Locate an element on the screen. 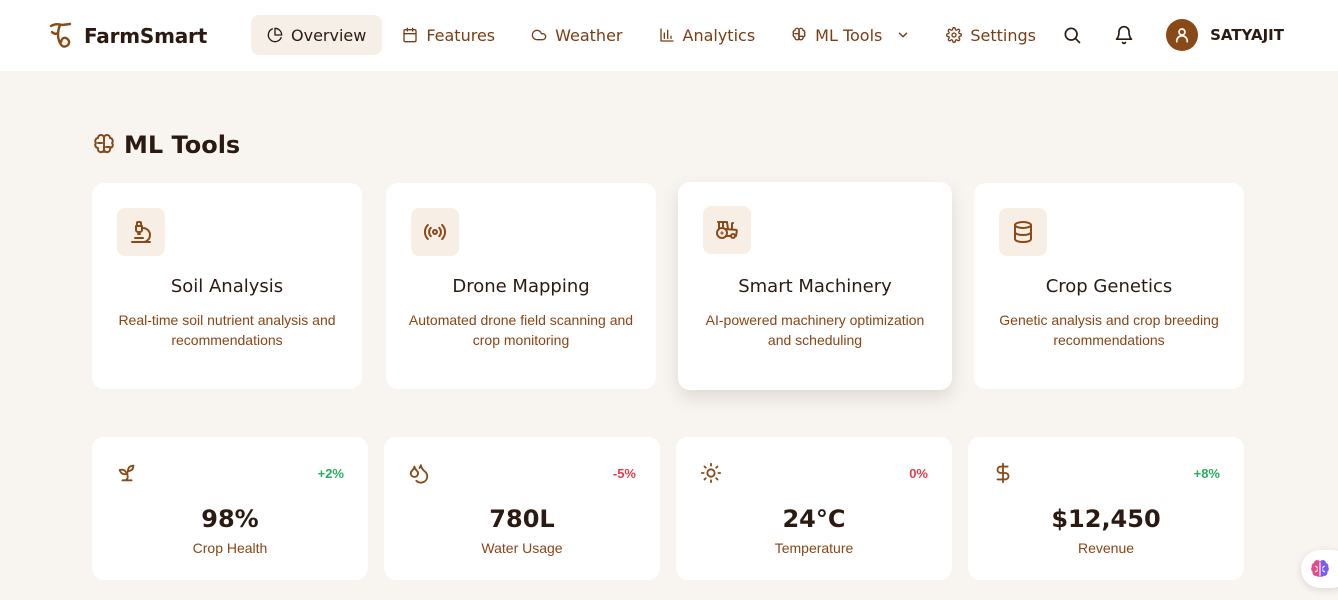  calendar-icon is located at coordinates (410, 35).